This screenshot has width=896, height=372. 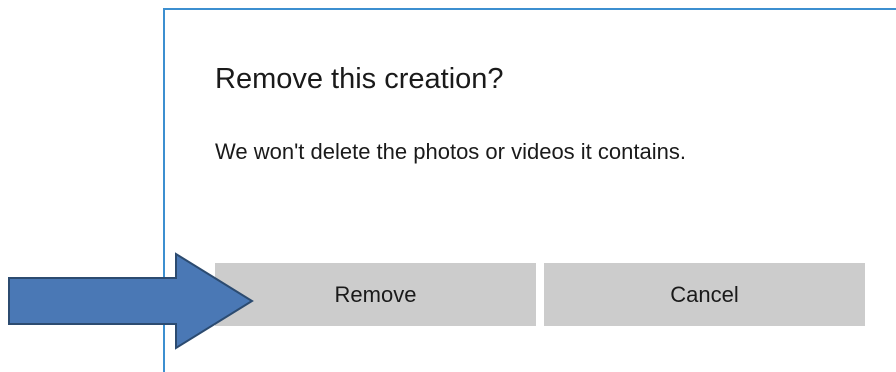 I want to click on remove-button: Remove, so click(x=375, y=294).